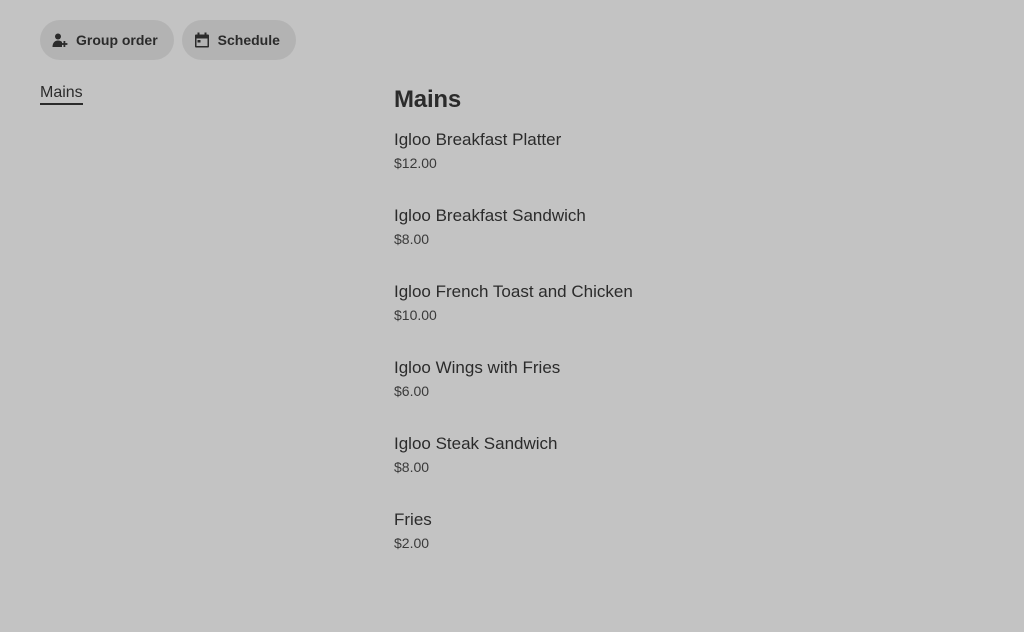 The height and width of the screenshot is (632, 1024). Describe the element at coordinates (689, 242) in the screenshot. I see `menu-item: Igloo Breakfast Sandwich $8.00` at that location.